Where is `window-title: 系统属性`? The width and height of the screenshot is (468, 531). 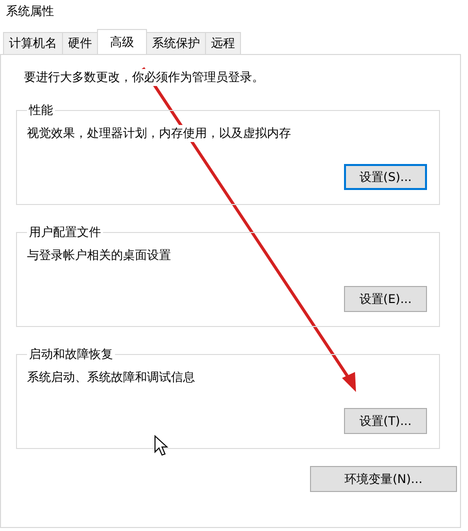
window-title: 系统属性 is located at coordinates (30, 11).